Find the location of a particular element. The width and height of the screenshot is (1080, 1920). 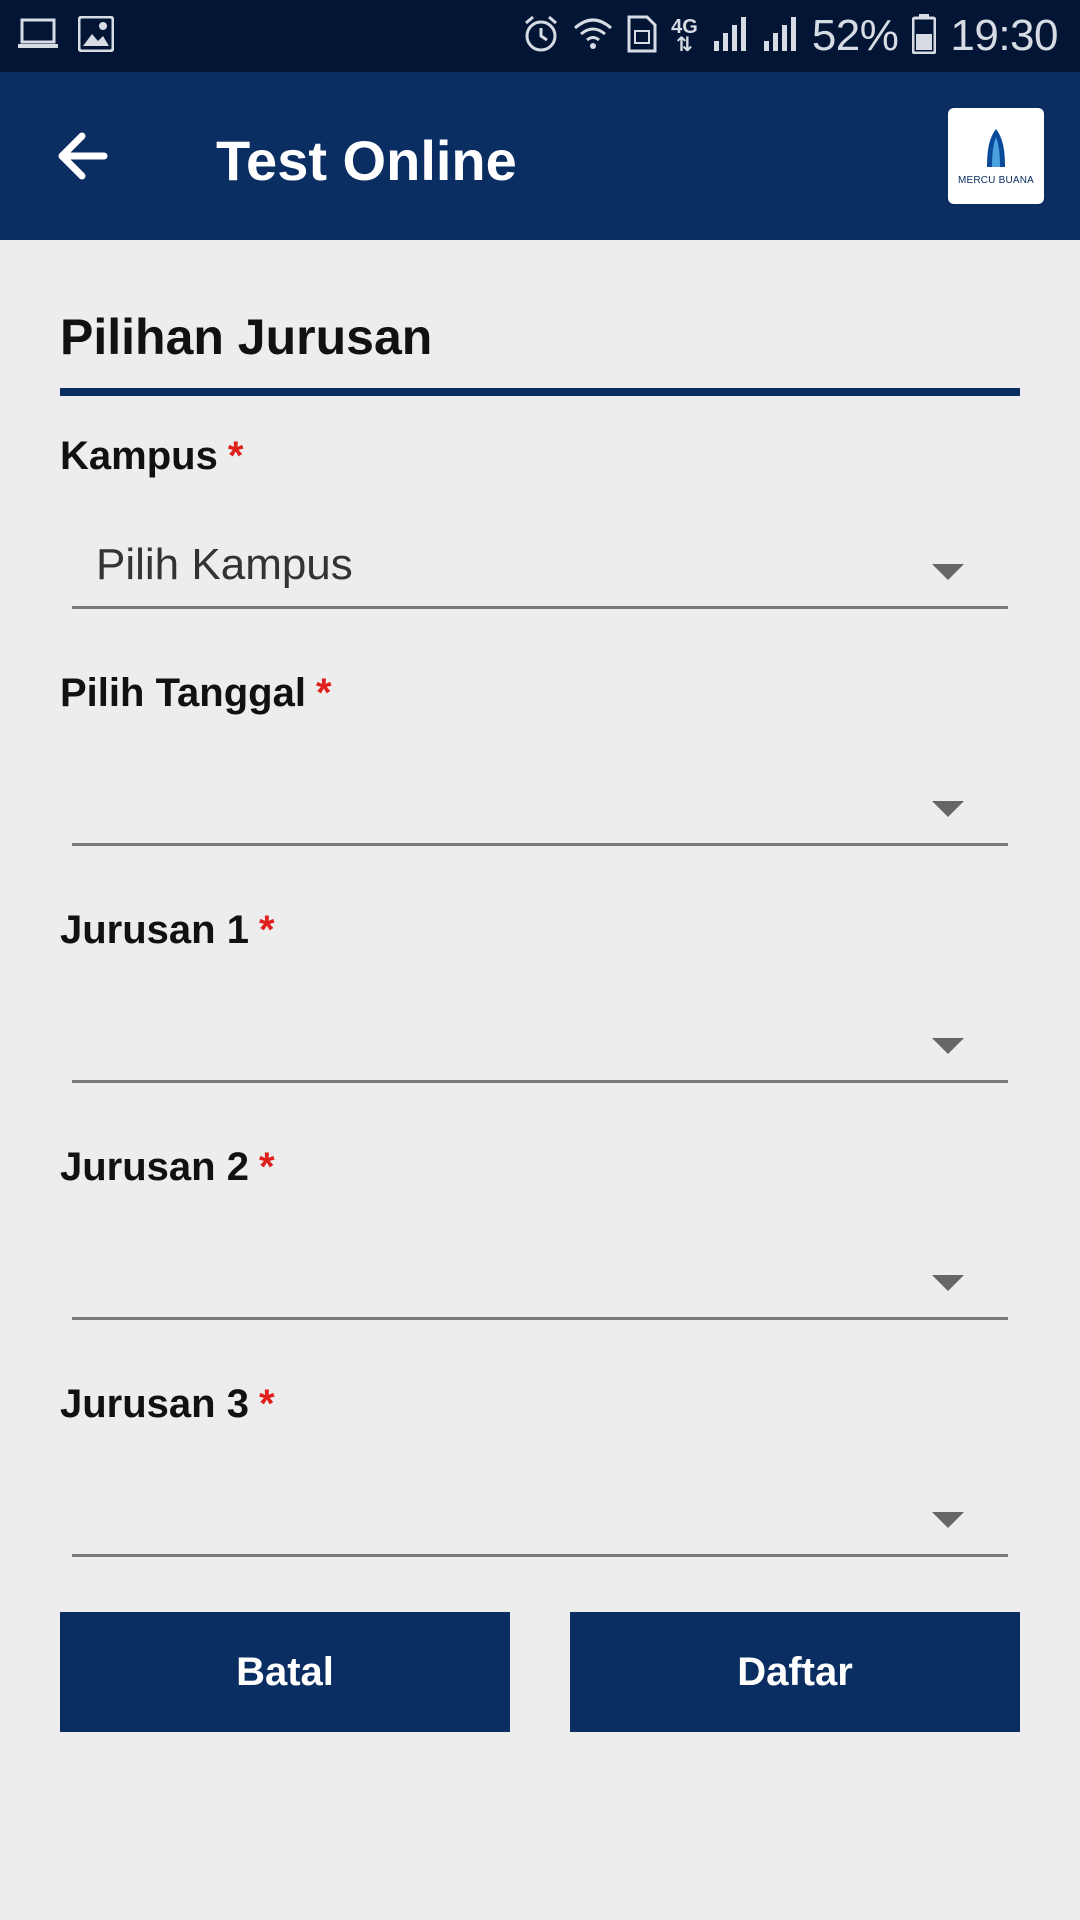

section-divider is located at coordinates (540, 392).